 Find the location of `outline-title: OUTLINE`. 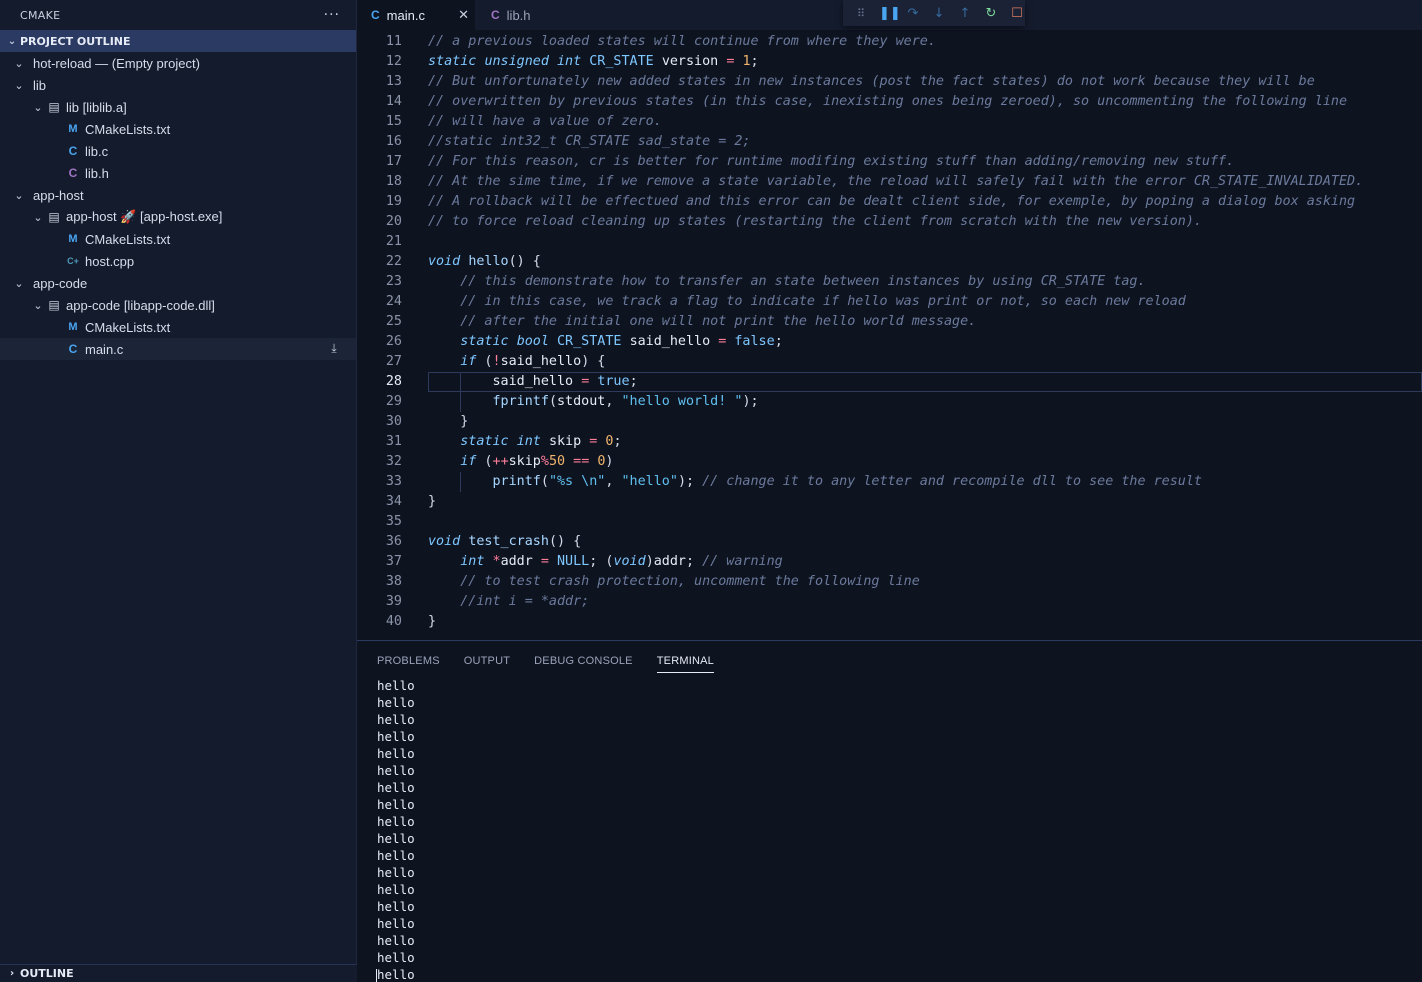

outline-title: OUTLINE is located at coordinates (47, 973).